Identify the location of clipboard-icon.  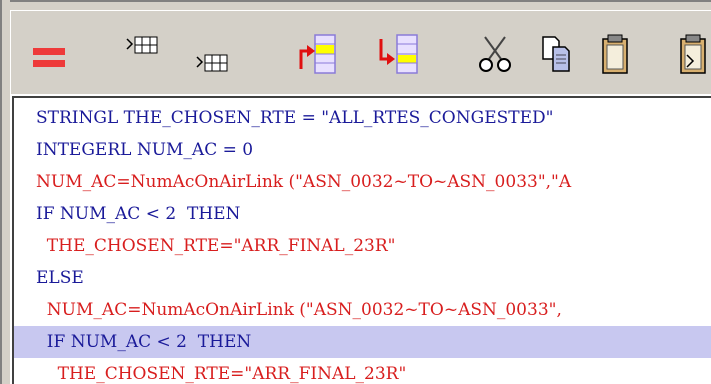
(615, 54).